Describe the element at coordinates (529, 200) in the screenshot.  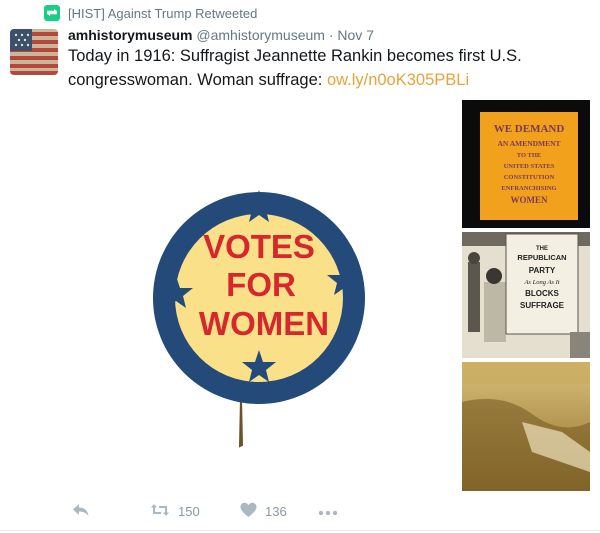
I see `banner-line-7: WOMEN` at that location.